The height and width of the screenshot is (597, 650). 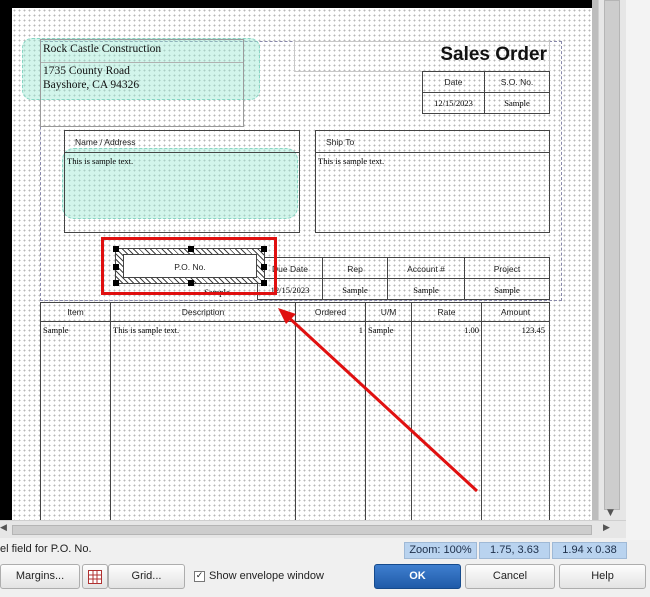 What do you see at coordinates (46, 549) in the screenshot?
I see `status-field-text: el field for P.O. No.` at bounding box center [46, 549].